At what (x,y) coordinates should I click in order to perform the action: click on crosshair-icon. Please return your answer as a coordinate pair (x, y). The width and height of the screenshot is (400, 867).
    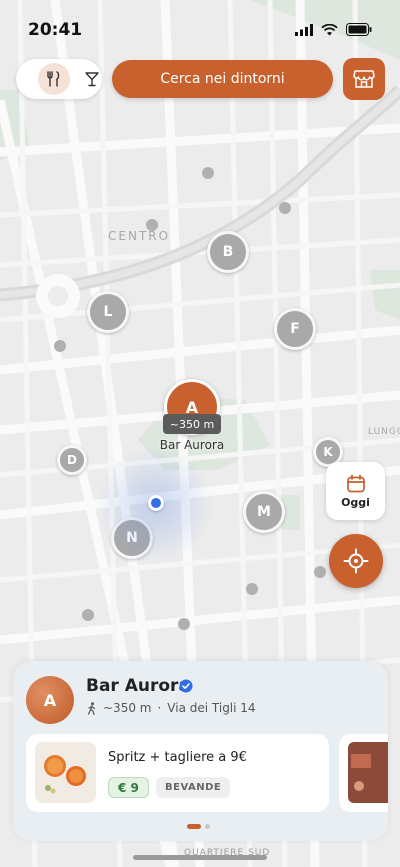
    Looking at the image, I should click on (356, 561).